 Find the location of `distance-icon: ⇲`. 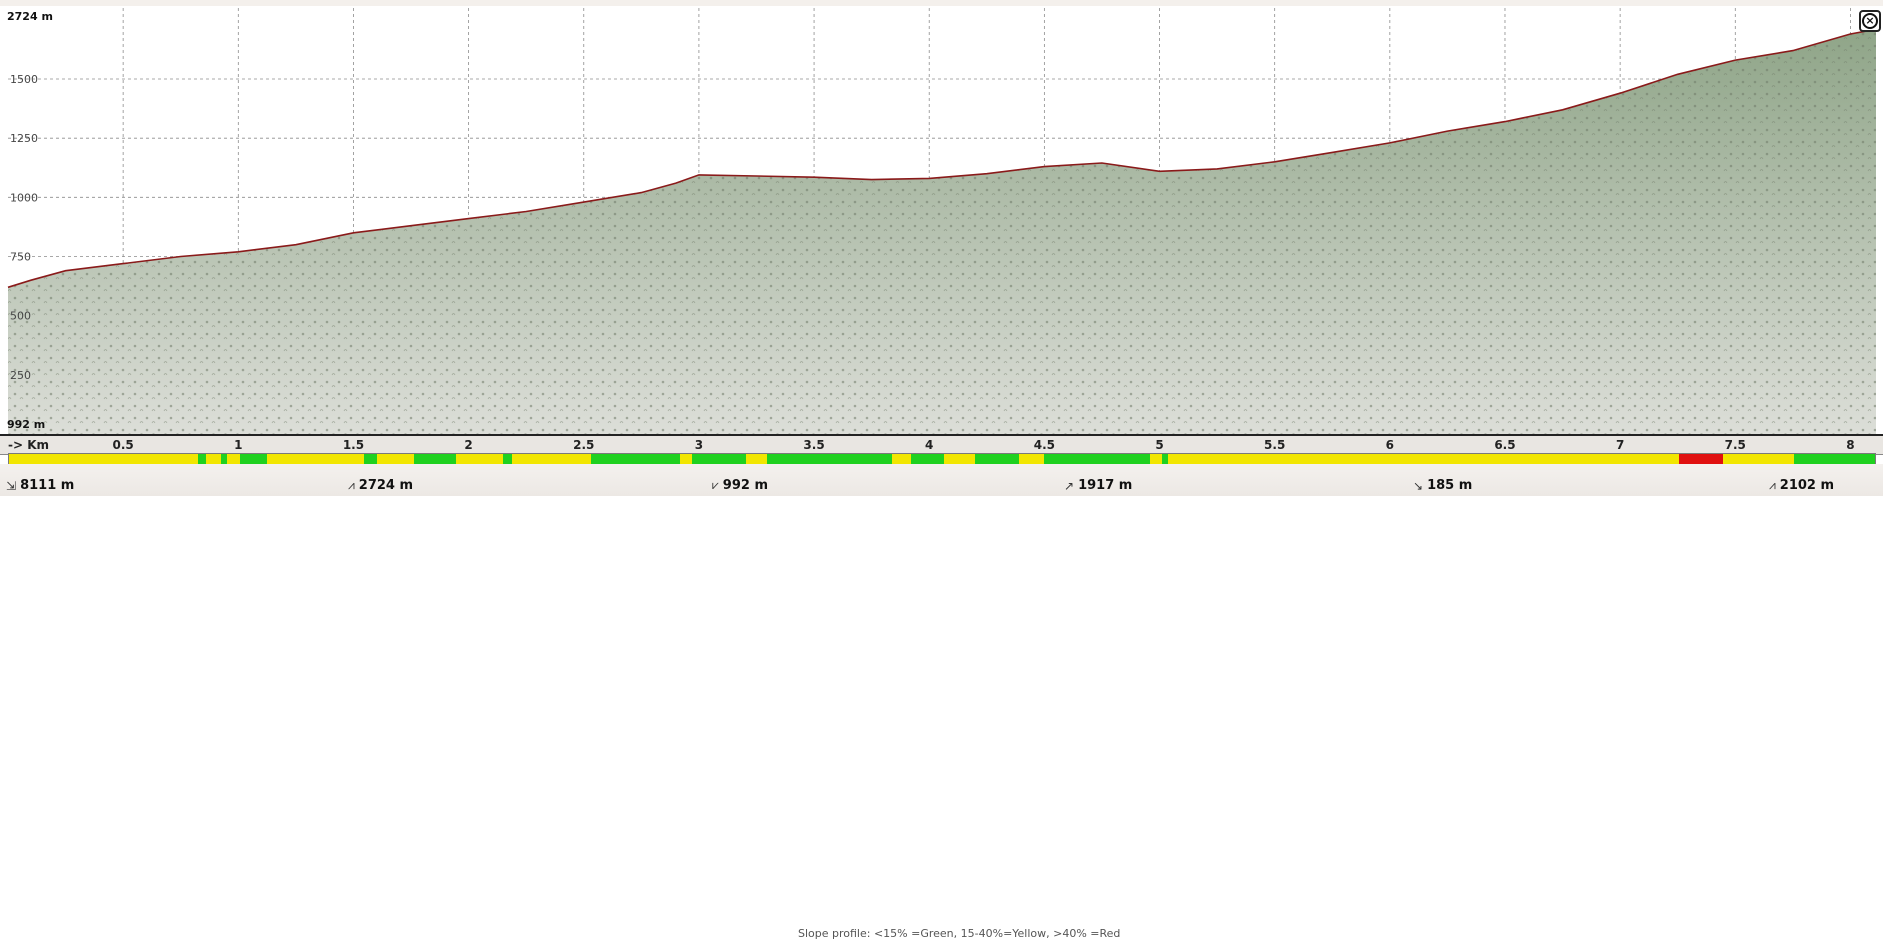

distance-icon: ⇲ is located at coordinates (11, 485).